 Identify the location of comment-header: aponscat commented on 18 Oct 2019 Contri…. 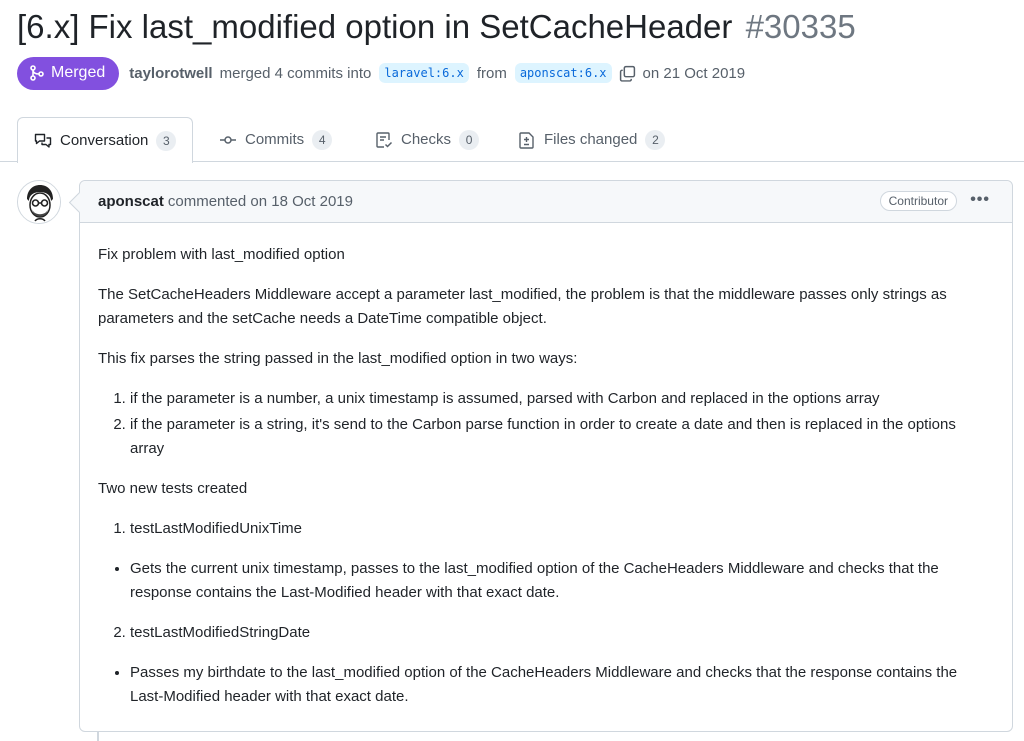
(546, 202).